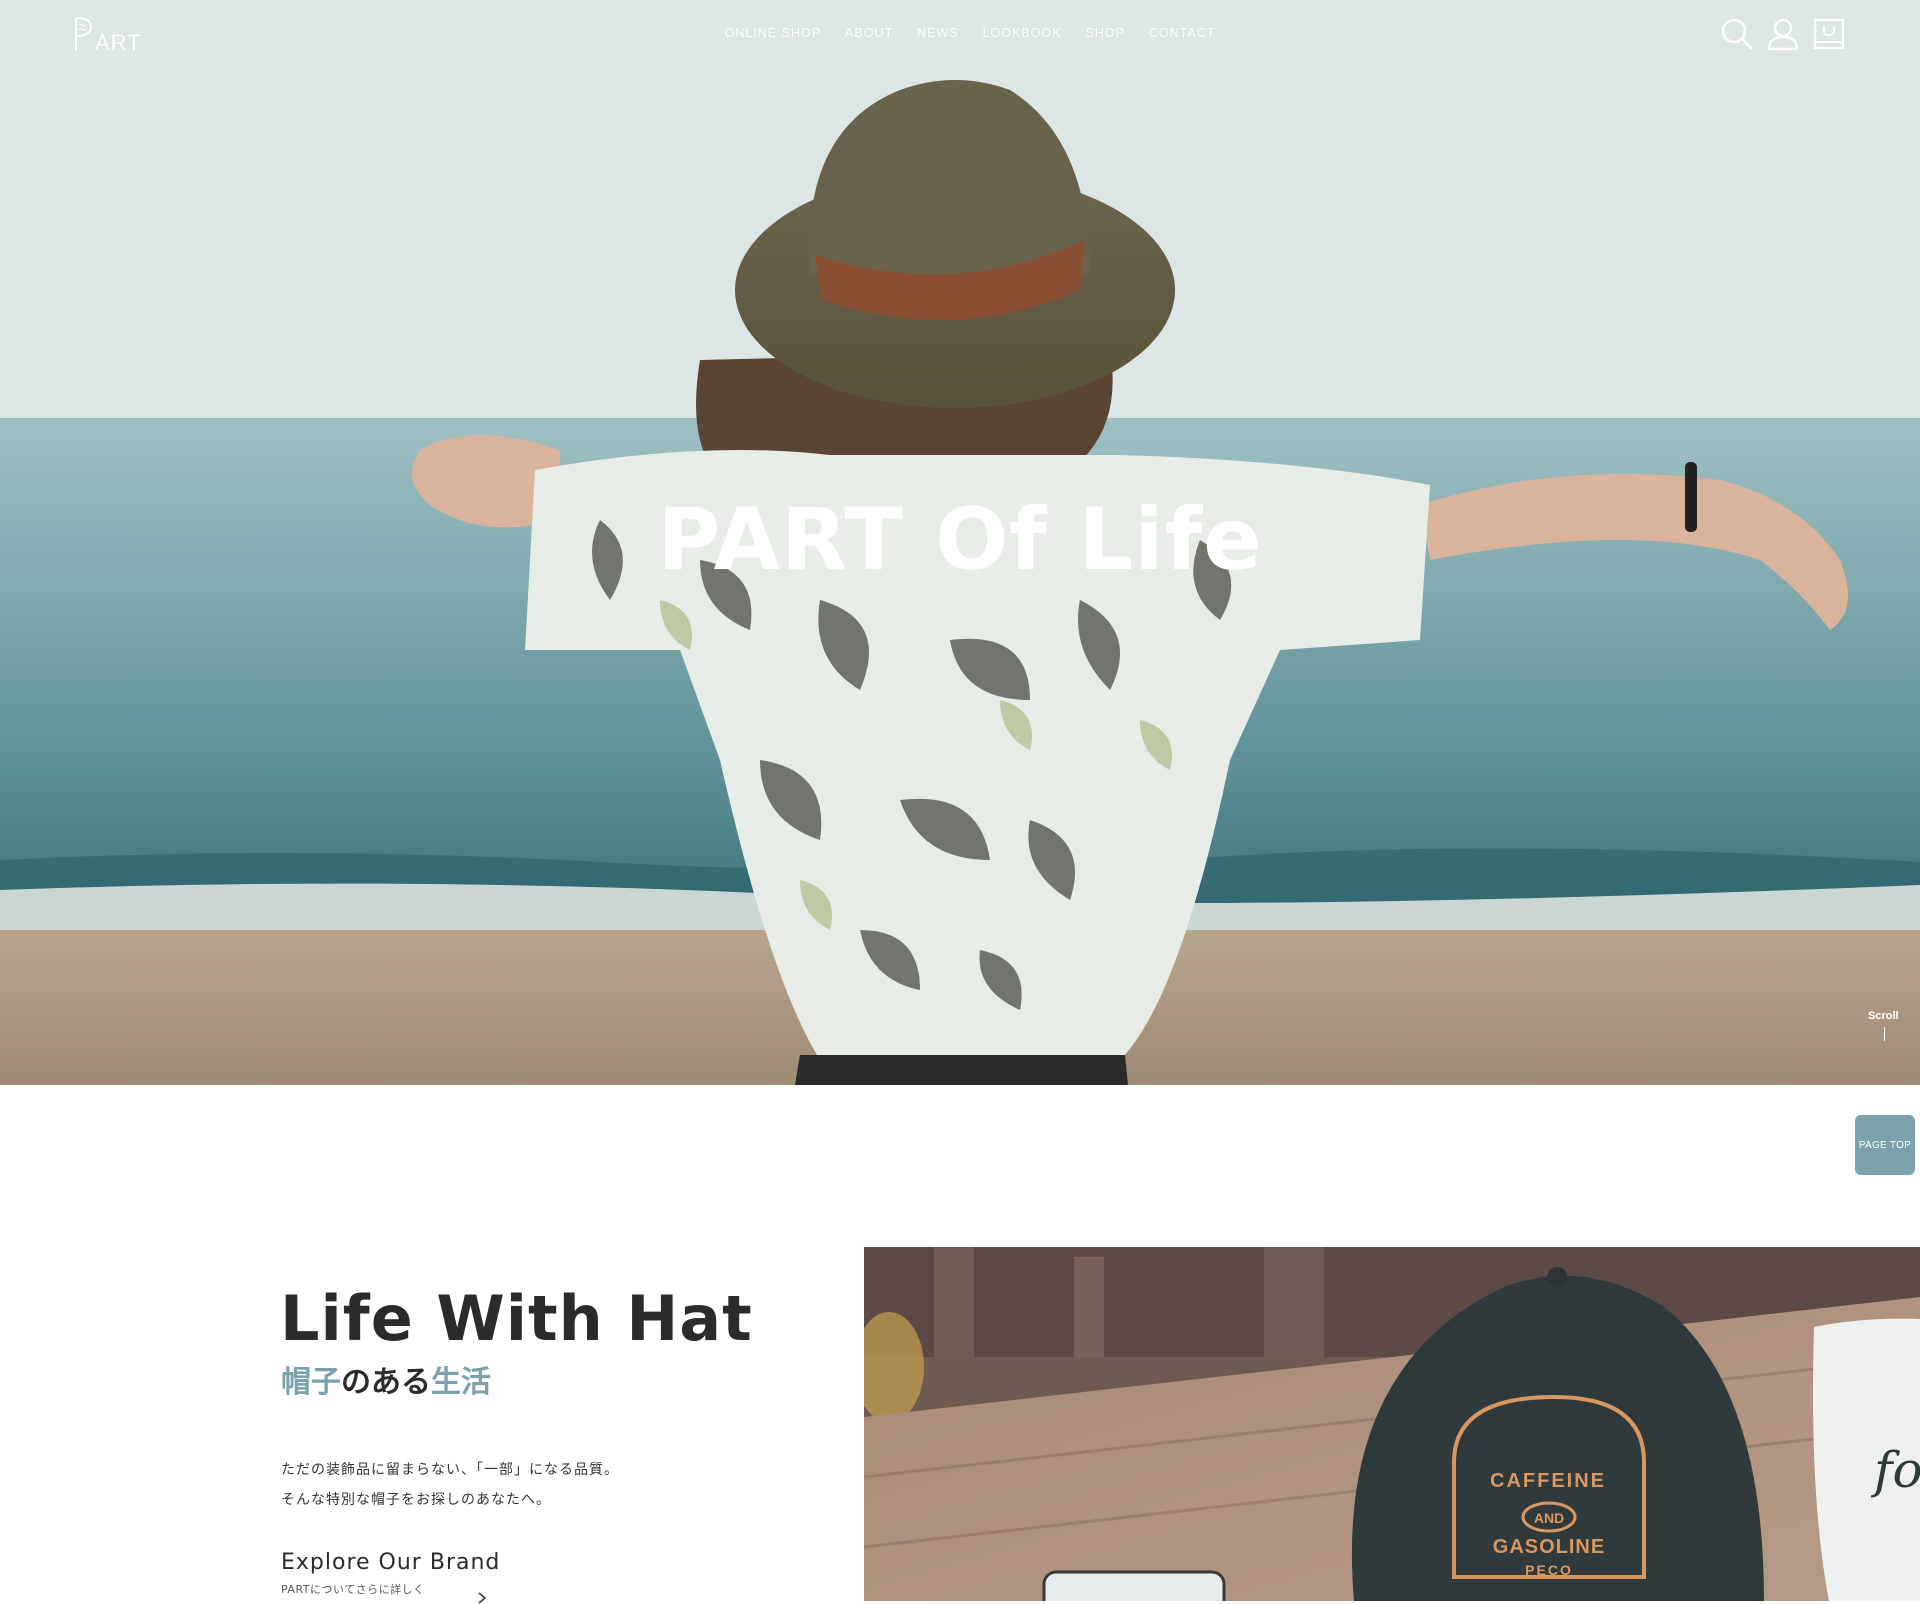  I want to click on explore-brand-subtitle: PARTについてさらに詳しく, so click(353, 1589).